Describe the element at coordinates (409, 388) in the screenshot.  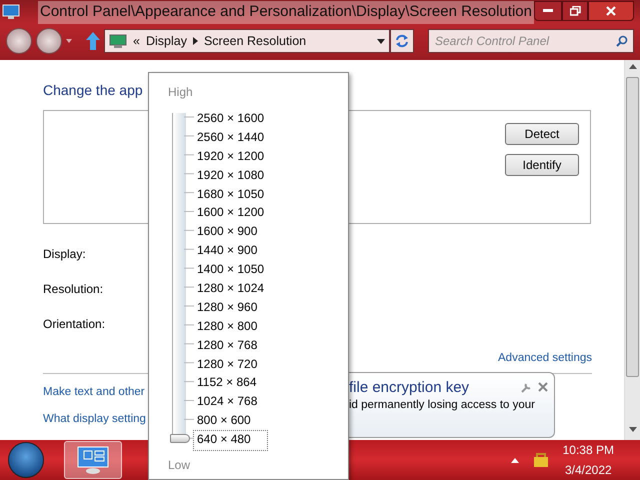
I see `notification-title: file encryption key` at that location.